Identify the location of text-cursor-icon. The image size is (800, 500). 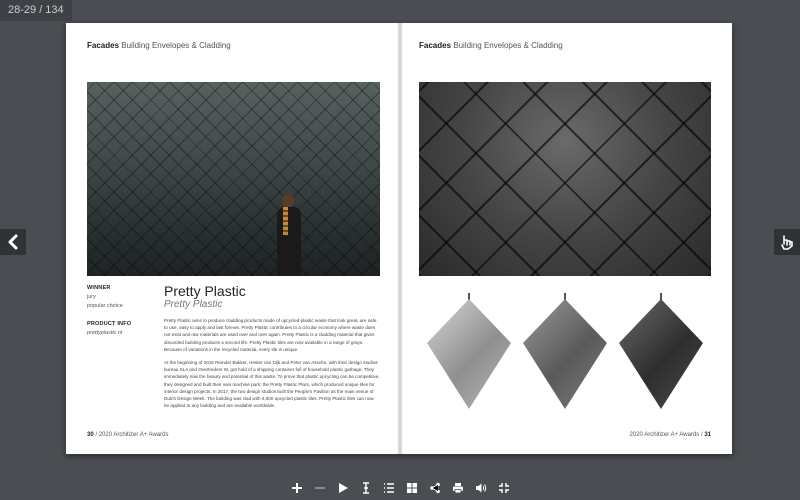
(365, 488).